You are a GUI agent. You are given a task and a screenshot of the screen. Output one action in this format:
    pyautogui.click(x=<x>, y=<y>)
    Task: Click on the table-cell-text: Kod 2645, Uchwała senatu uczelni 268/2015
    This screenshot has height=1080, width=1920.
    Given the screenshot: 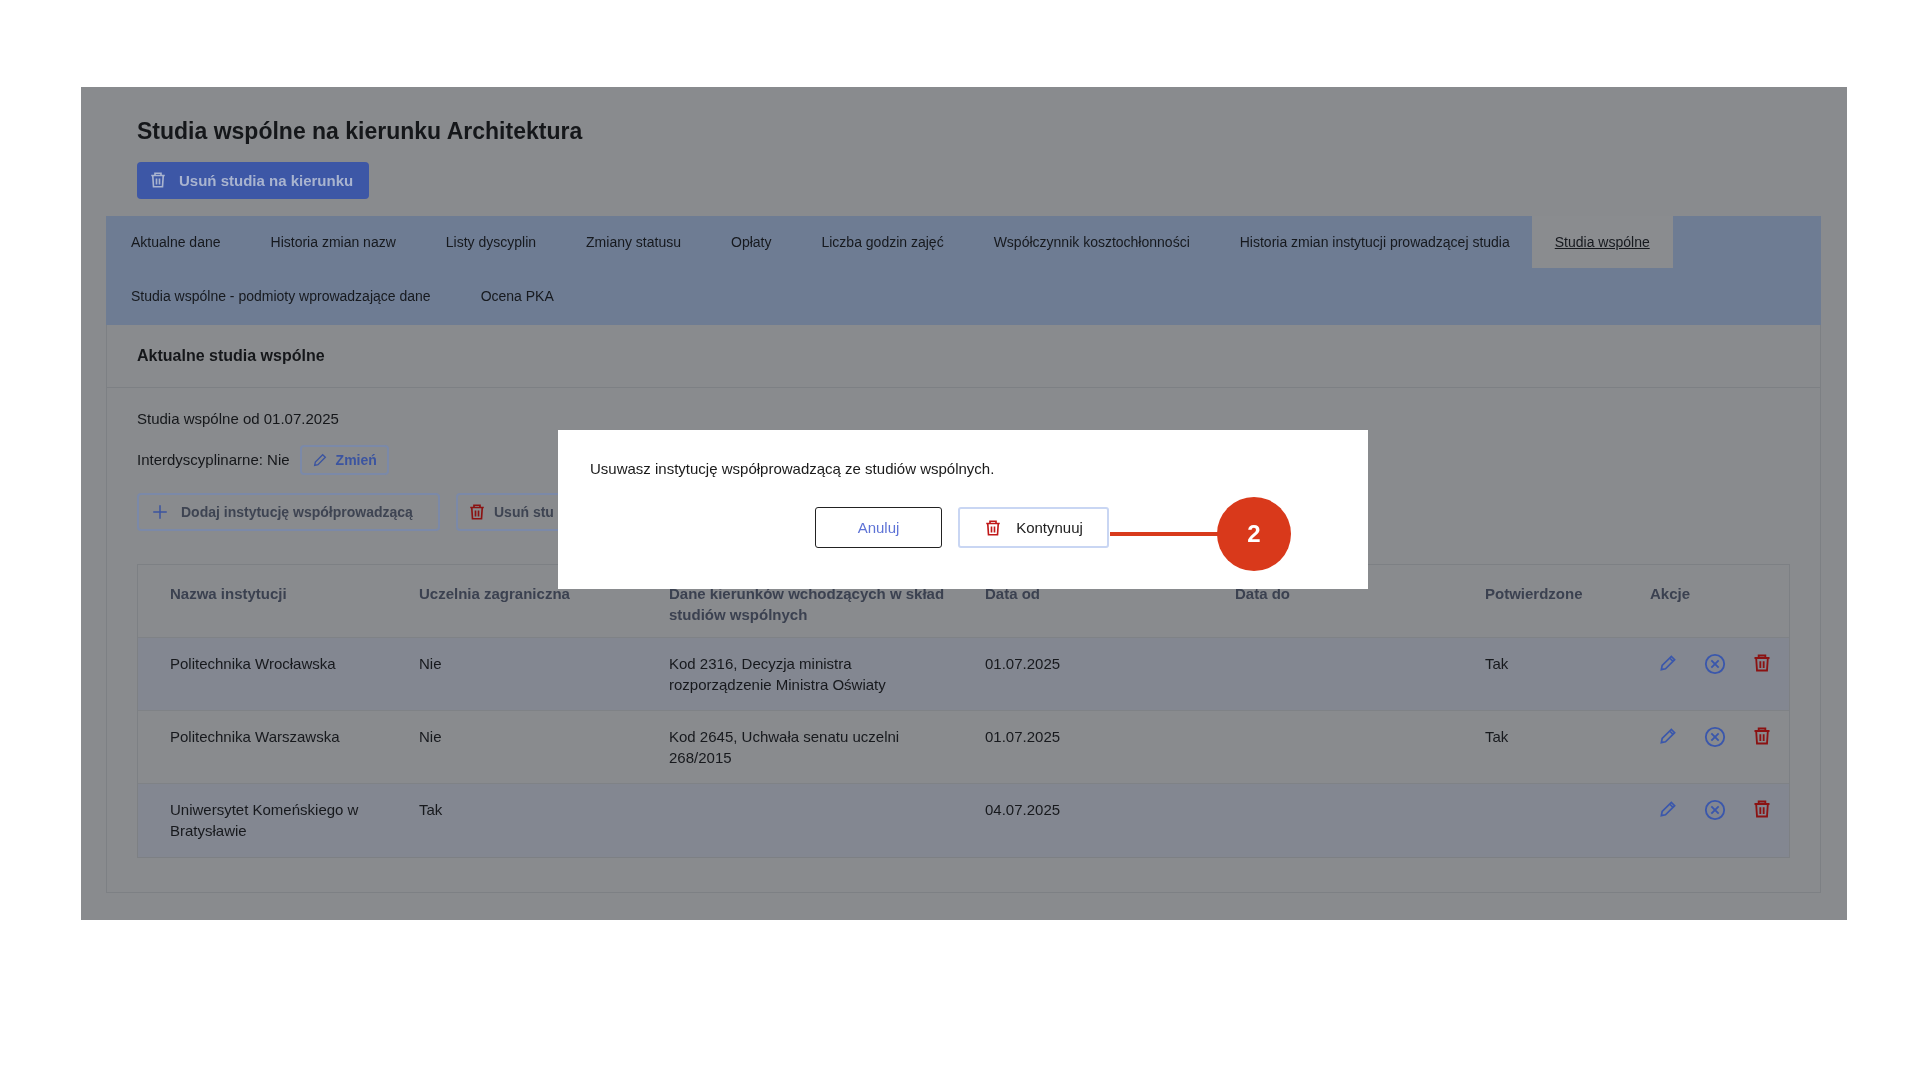 What is the action you would take?
    pyautogui.click(x=785, y=747)
    